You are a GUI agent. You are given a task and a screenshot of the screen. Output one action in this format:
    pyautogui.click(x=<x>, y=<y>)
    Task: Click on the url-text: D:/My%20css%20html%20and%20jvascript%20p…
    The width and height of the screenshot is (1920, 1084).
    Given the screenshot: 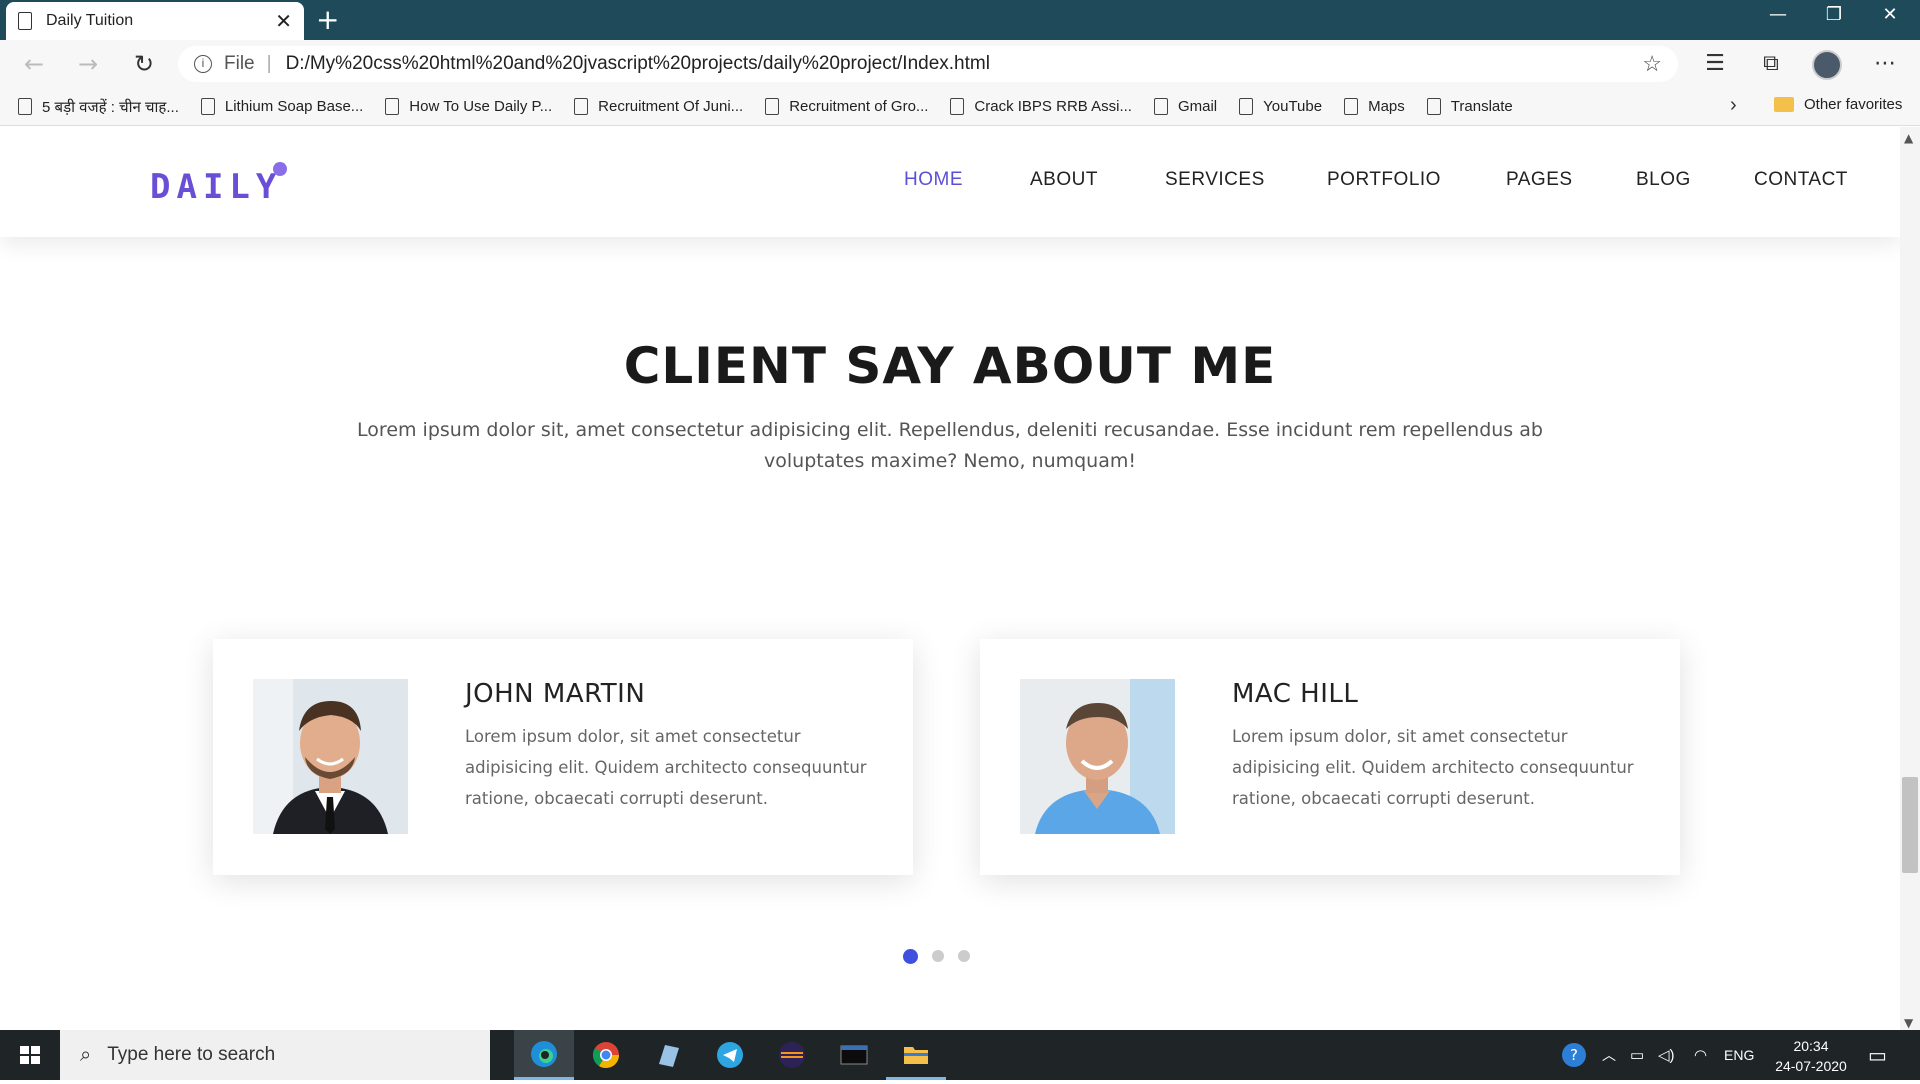 What is the action you would take?
    pyautogui.click(x=964, y=64)
    